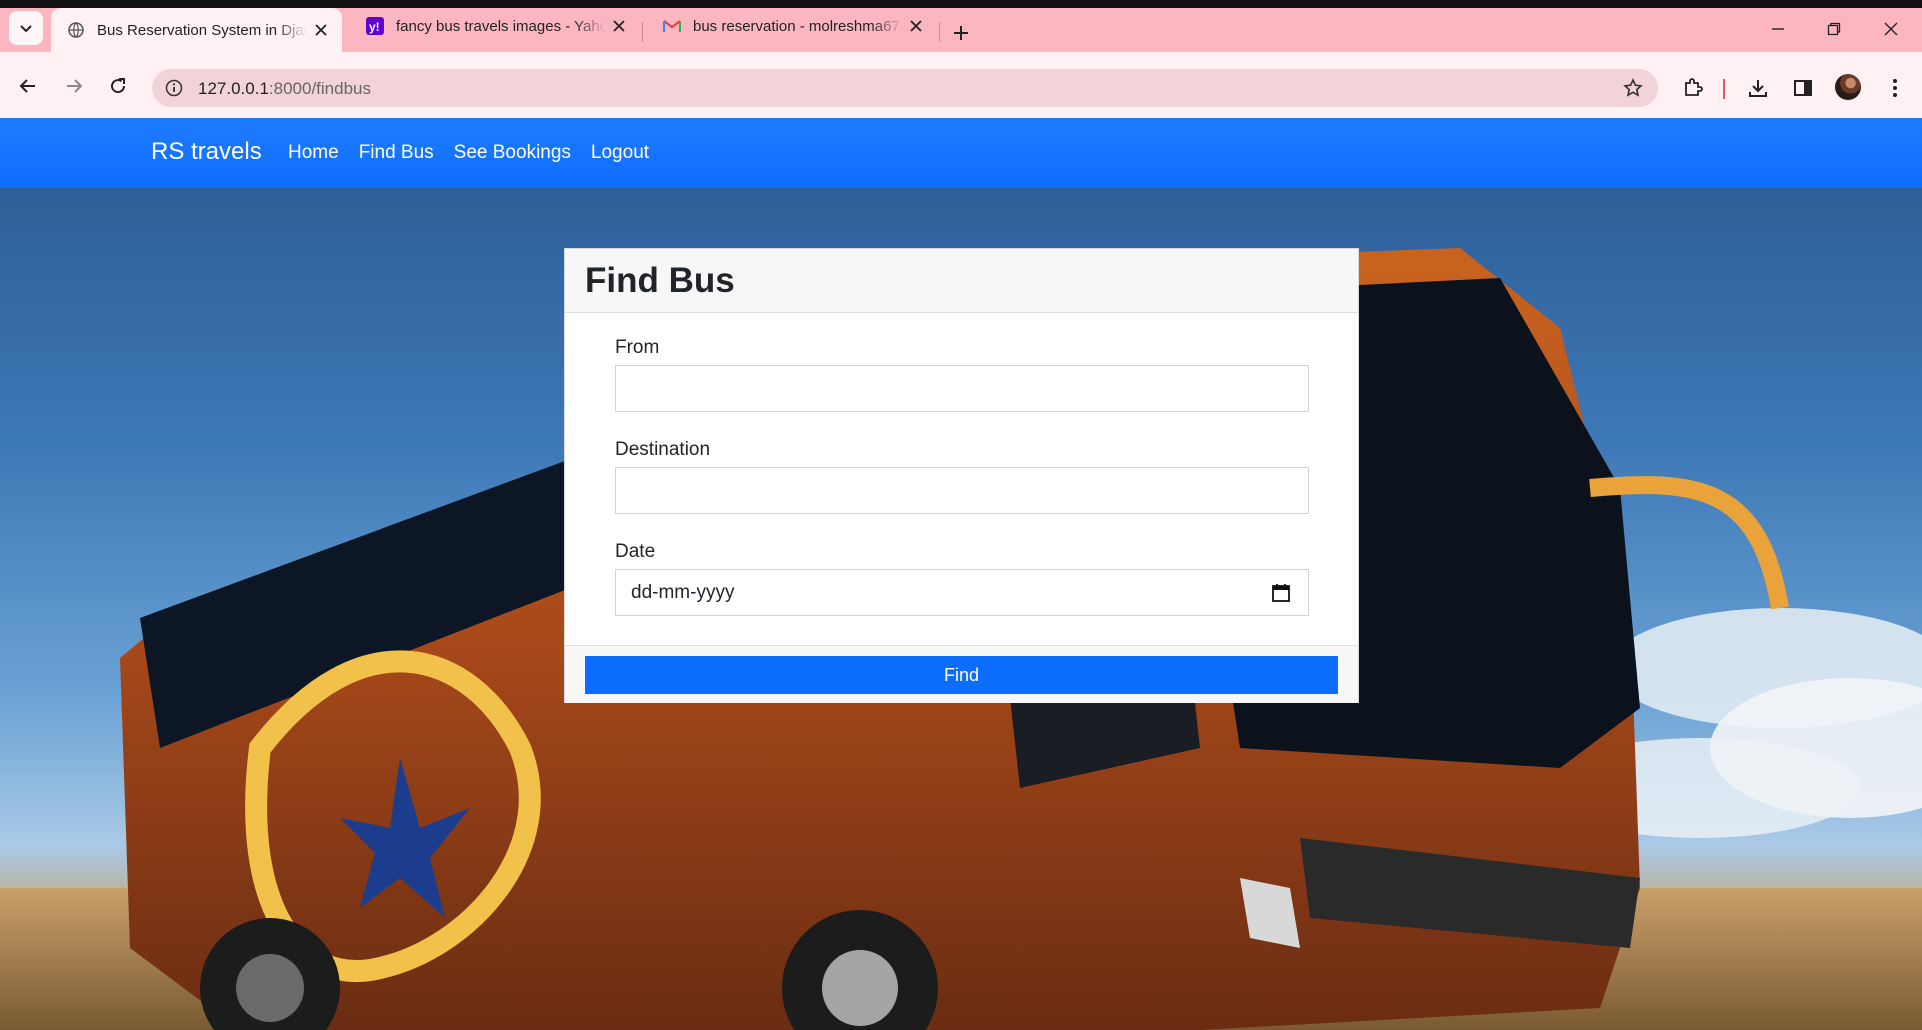 This screenshot has width=1922, height=1030. Describe the element at coordinates (683, 592) in the screenshot. I see `date-placeholder: dd-mm-yyyy` at that location.